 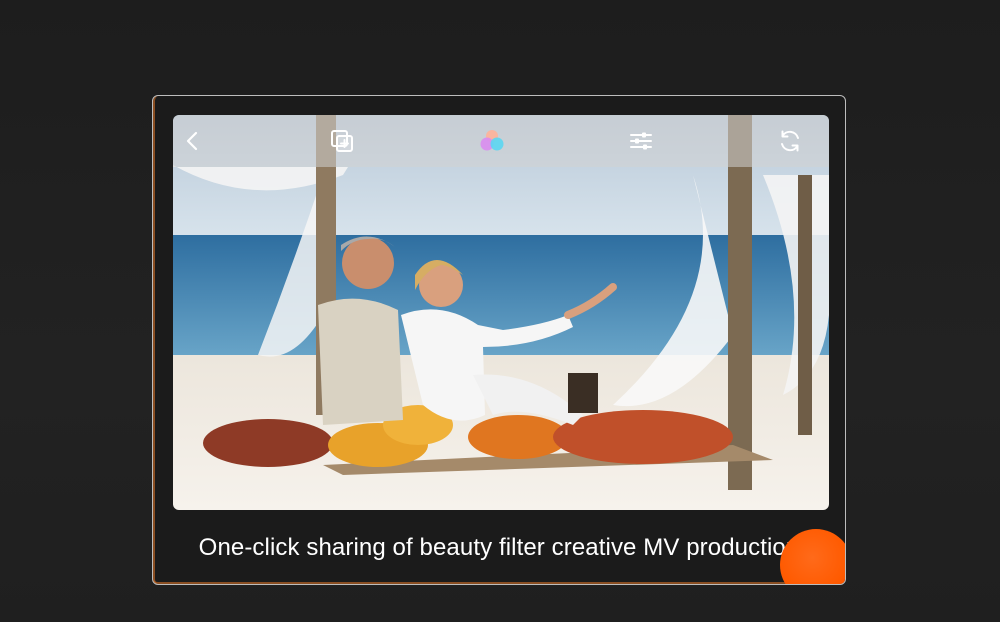 I want to click on back-icon, so click(x=192, y=141).